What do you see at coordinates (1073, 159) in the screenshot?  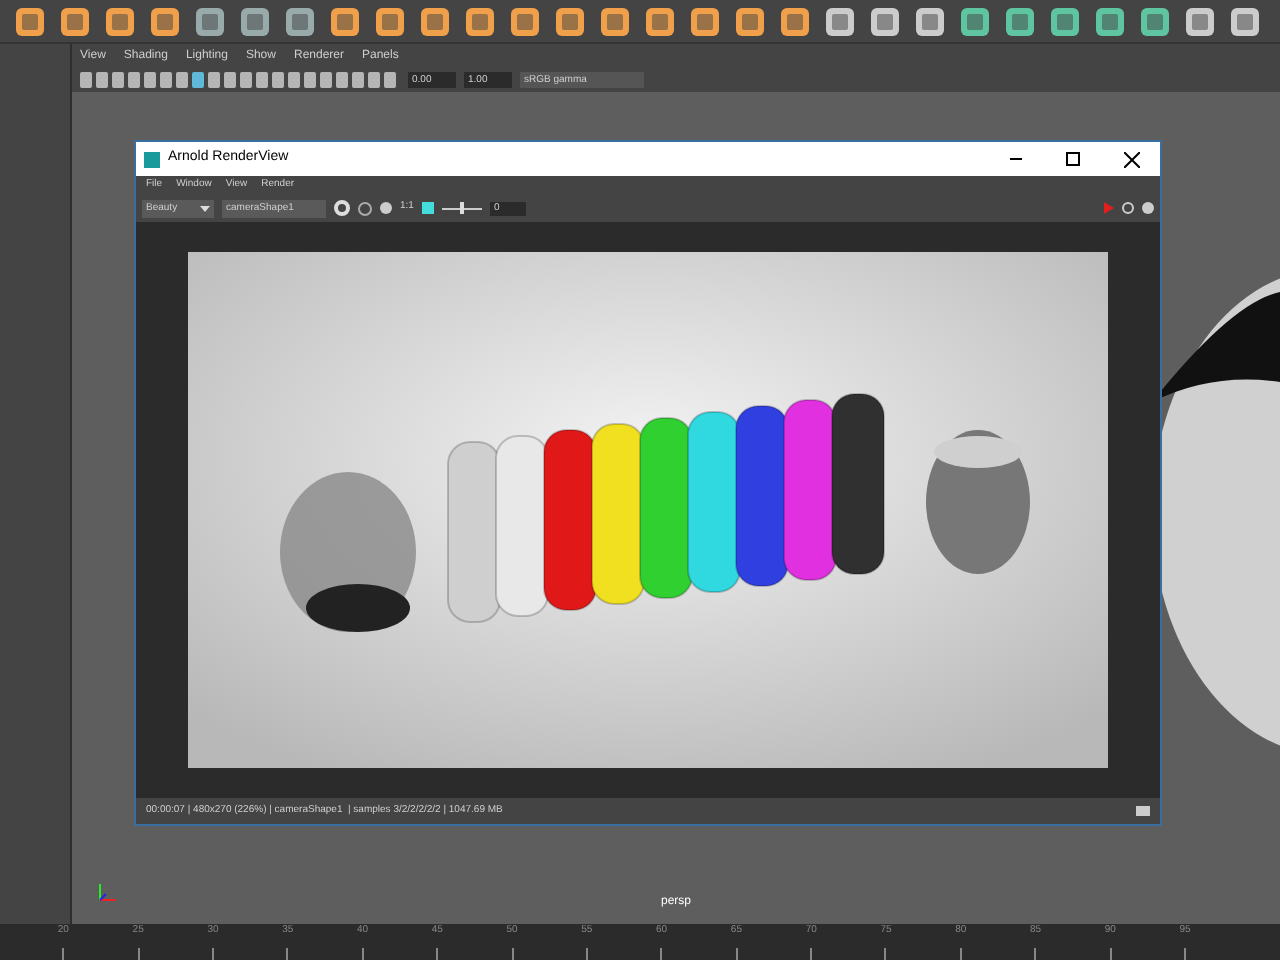 I see `maximize-icon` at bounding box center [1073, 159].